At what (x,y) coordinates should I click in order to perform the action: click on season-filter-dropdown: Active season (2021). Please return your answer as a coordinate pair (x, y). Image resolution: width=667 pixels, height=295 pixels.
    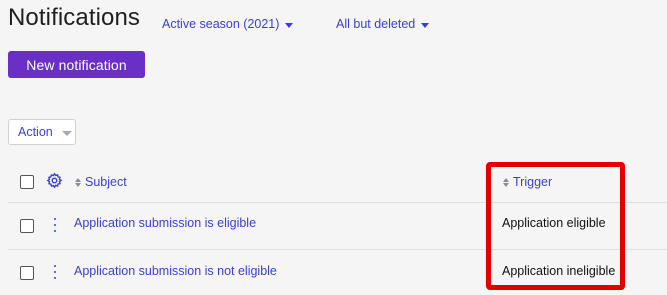
    Looking at the image, I should click on (228, 24).